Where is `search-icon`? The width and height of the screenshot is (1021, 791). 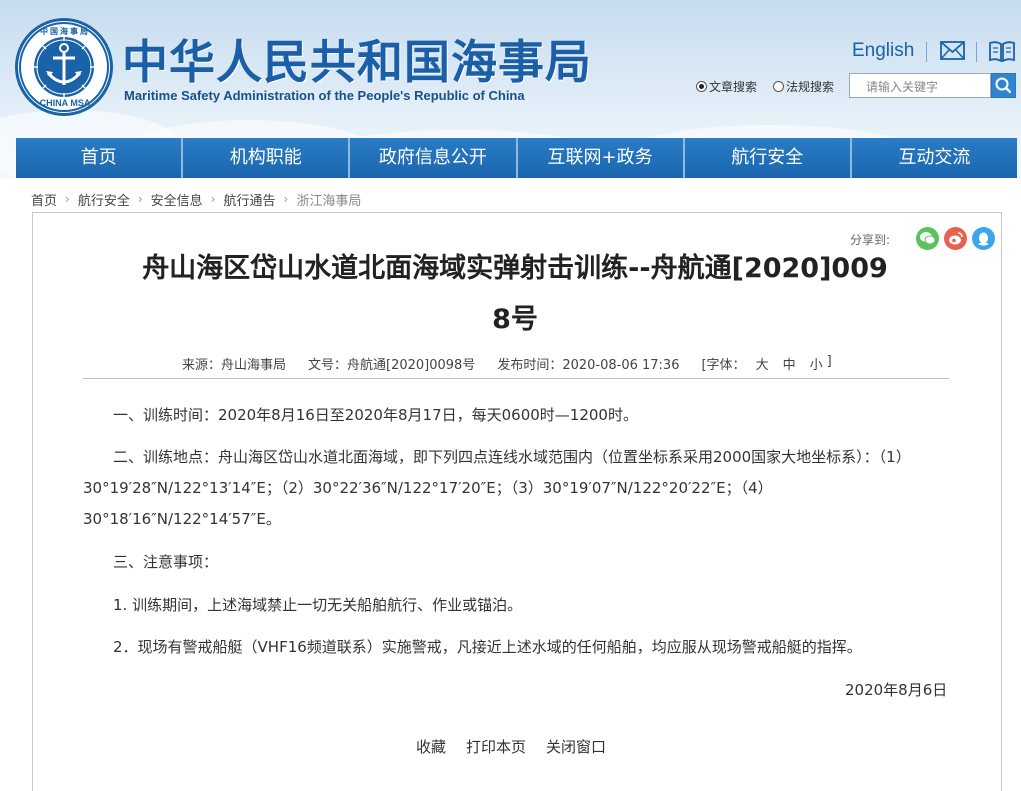 search-icon is located at coordinates (1003, 85).